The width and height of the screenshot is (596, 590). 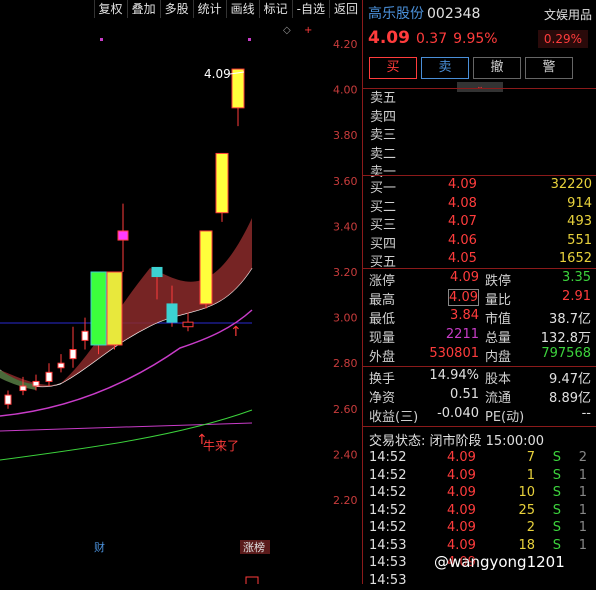 I want to click on trade-volume: 10, so click(x=526, y=492).